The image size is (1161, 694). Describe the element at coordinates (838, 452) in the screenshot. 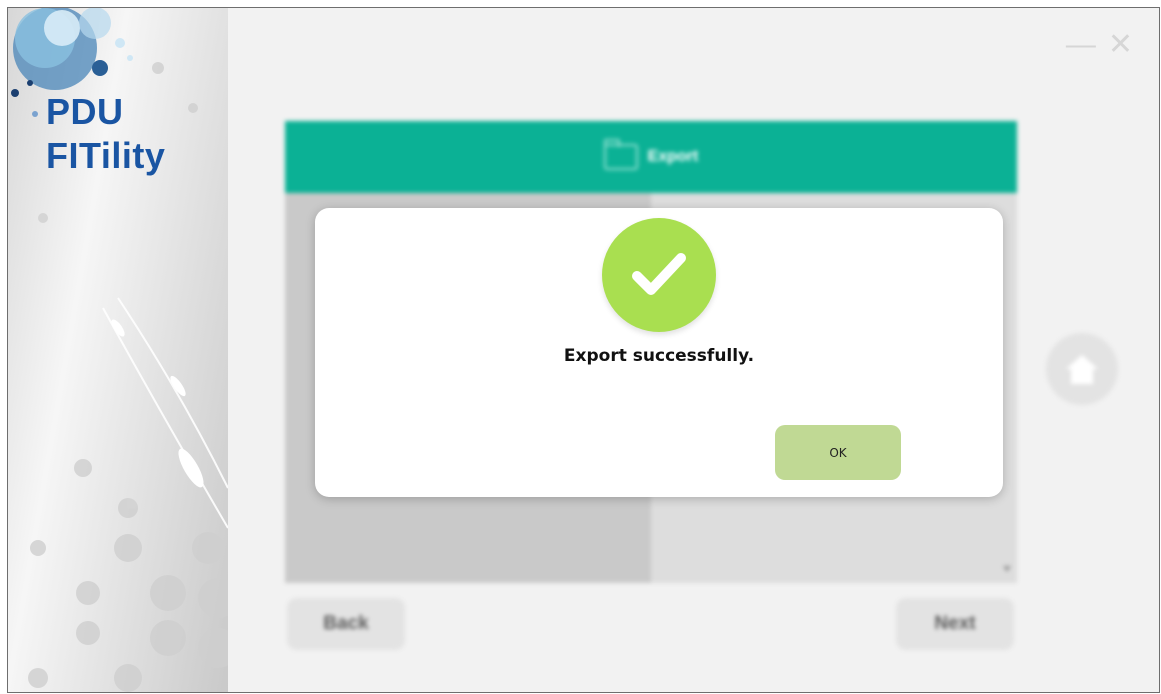

I see `ok-button: OK` at that location.